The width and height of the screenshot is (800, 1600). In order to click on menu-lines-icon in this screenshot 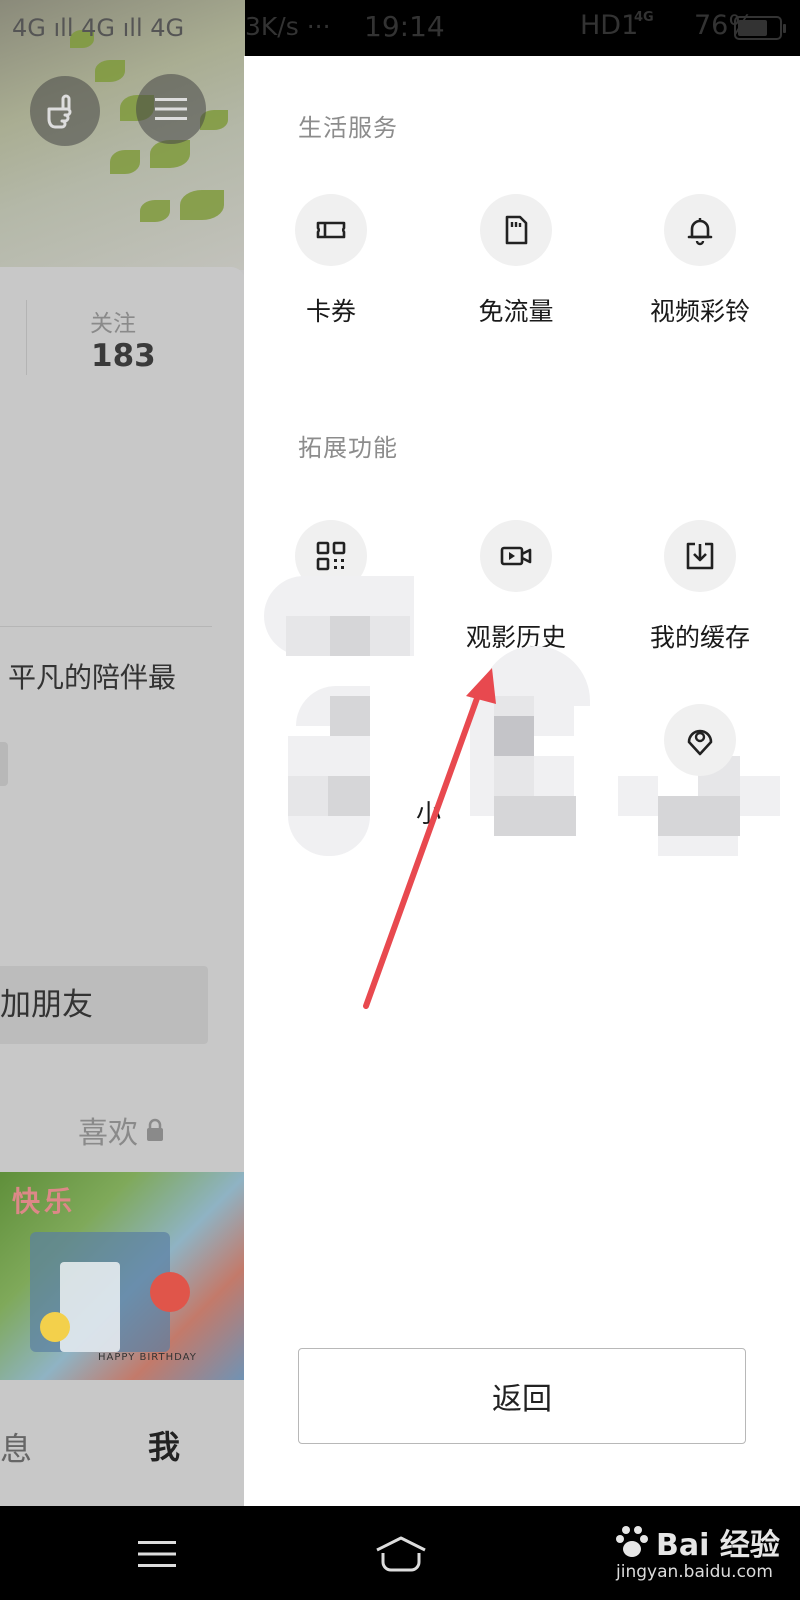, I will do `click(157, 1554)`.